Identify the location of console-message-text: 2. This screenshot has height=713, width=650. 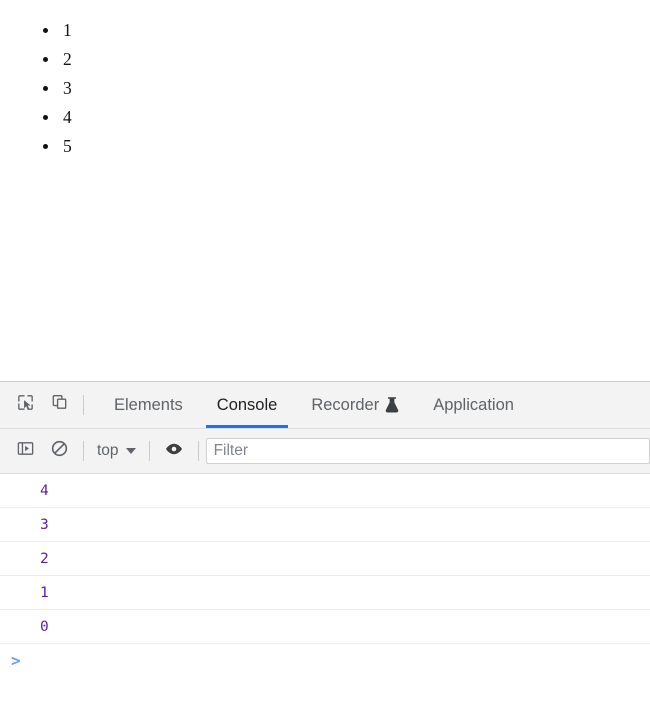
(44, 558).